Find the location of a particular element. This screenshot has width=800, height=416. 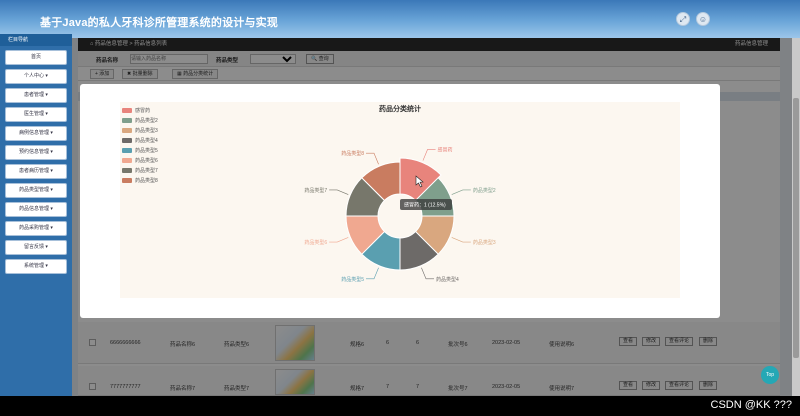

slice-label: 药品类型3 is located at coordinates (484, 242).